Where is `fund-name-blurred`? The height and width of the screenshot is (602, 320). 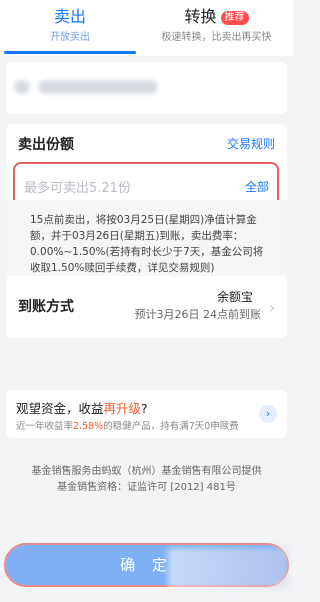 fund-name-blurred is located at coordinates (98, 87).